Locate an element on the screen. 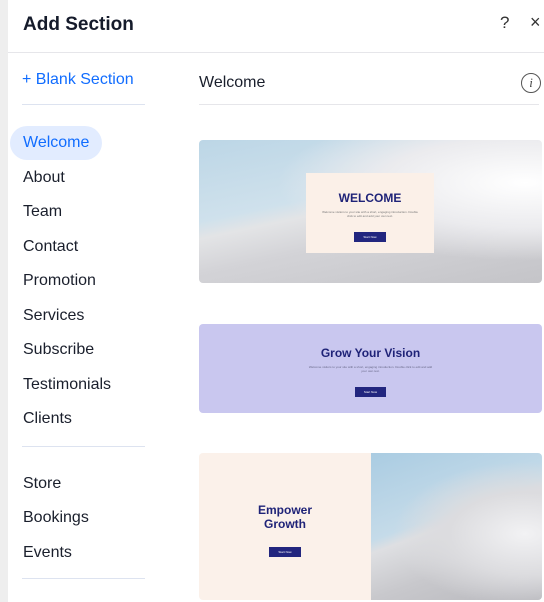 The image size is (544, 602). sidebar-item-bookings: Bookings is located at coordinates (56, 518).